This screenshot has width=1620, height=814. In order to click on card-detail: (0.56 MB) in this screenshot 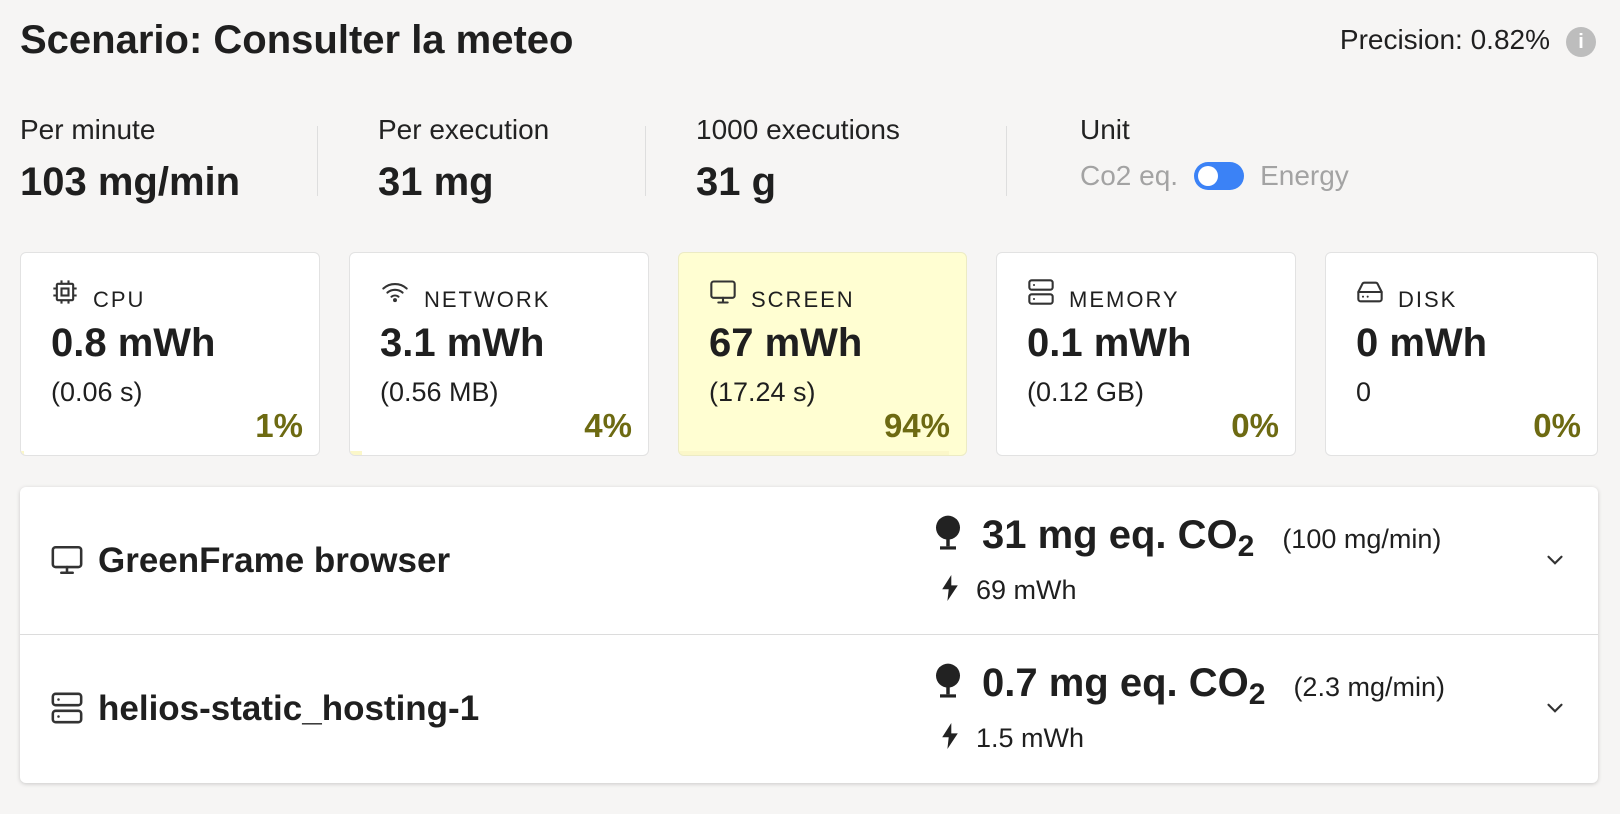, I will do `click(439, 392)`.